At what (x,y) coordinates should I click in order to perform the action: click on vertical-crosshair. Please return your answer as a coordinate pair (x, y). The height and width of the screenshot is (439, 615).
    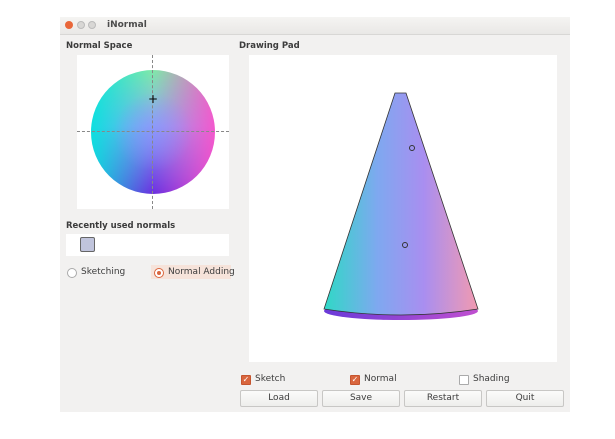
    Looking at the image, I should click on (152, 132).